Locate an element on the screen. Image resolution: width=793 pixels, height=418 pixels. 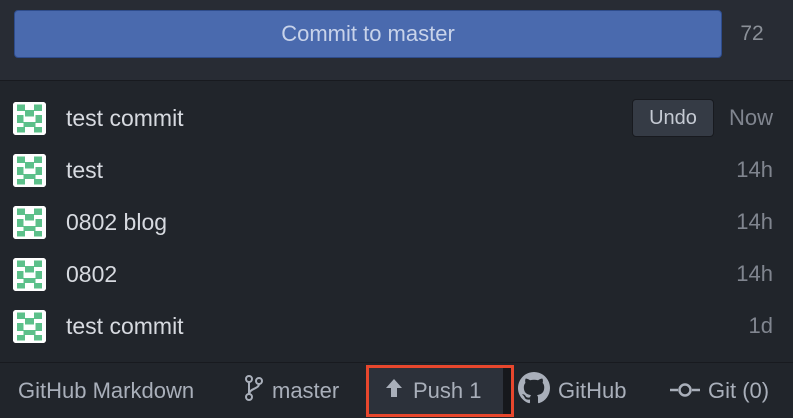
github-panel-toggle: GitHub is located at coordinates (572, 390).